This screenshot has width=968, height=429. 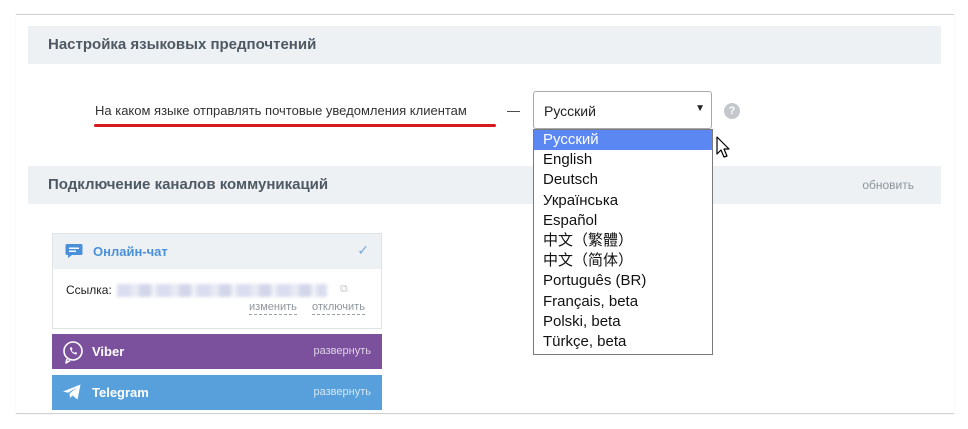 I want to click on chat-link-blurred, so click(x=222, y=290).